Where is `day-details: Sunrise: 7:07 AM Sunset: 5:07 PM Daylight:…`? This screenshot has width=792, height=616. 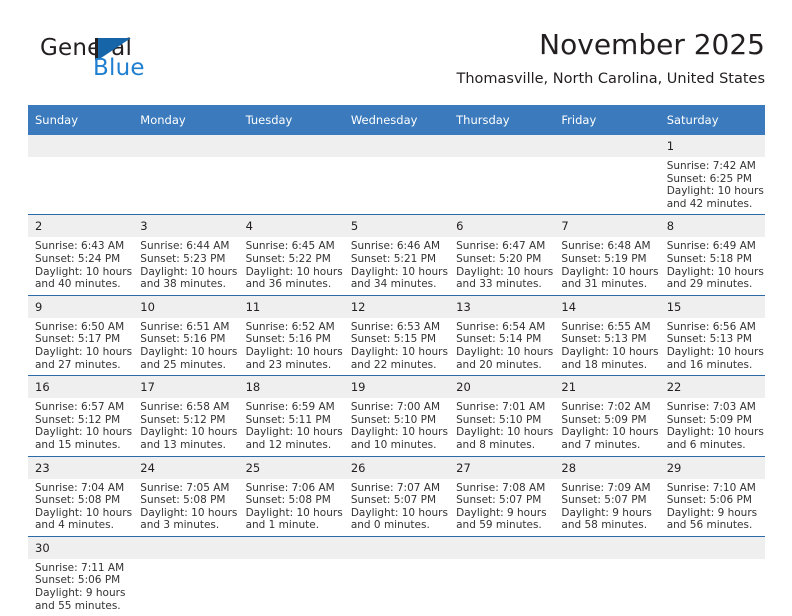
day-details: Sunrise: 7:07 AM Sunset: 5:07 PM Daylight:… is located at coordinates (396, 507).